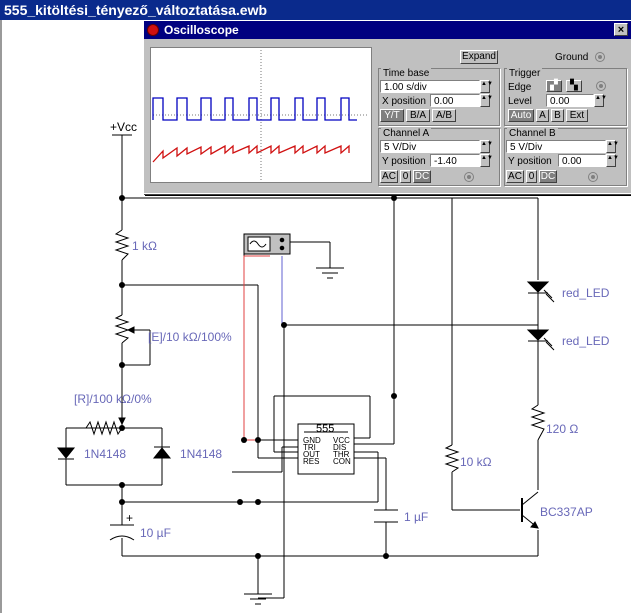 The width and height of the screenshot is (631, 613). What do you see at coordinates (600, 100) in the screenshot?
I see `level-spinner: ▲▼` at bounding box center [600, 100].